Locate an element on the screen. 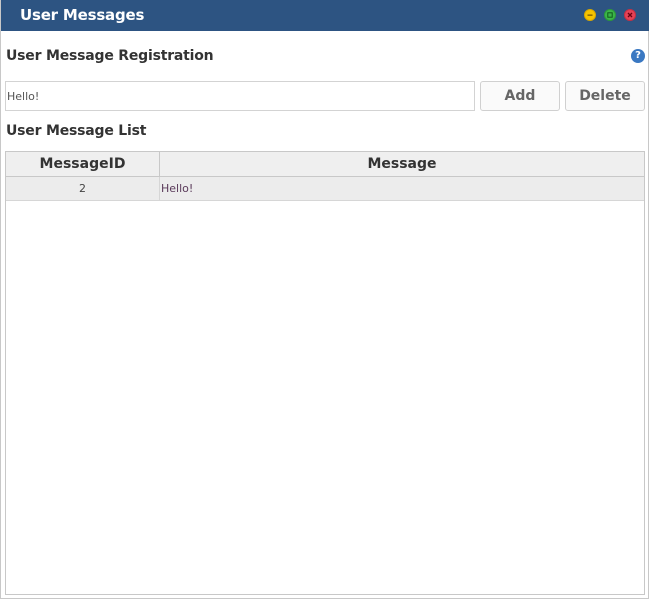 The width and height of the screenshot is (649, 599). list-title: User Message List is located at coordinates (76, 131).